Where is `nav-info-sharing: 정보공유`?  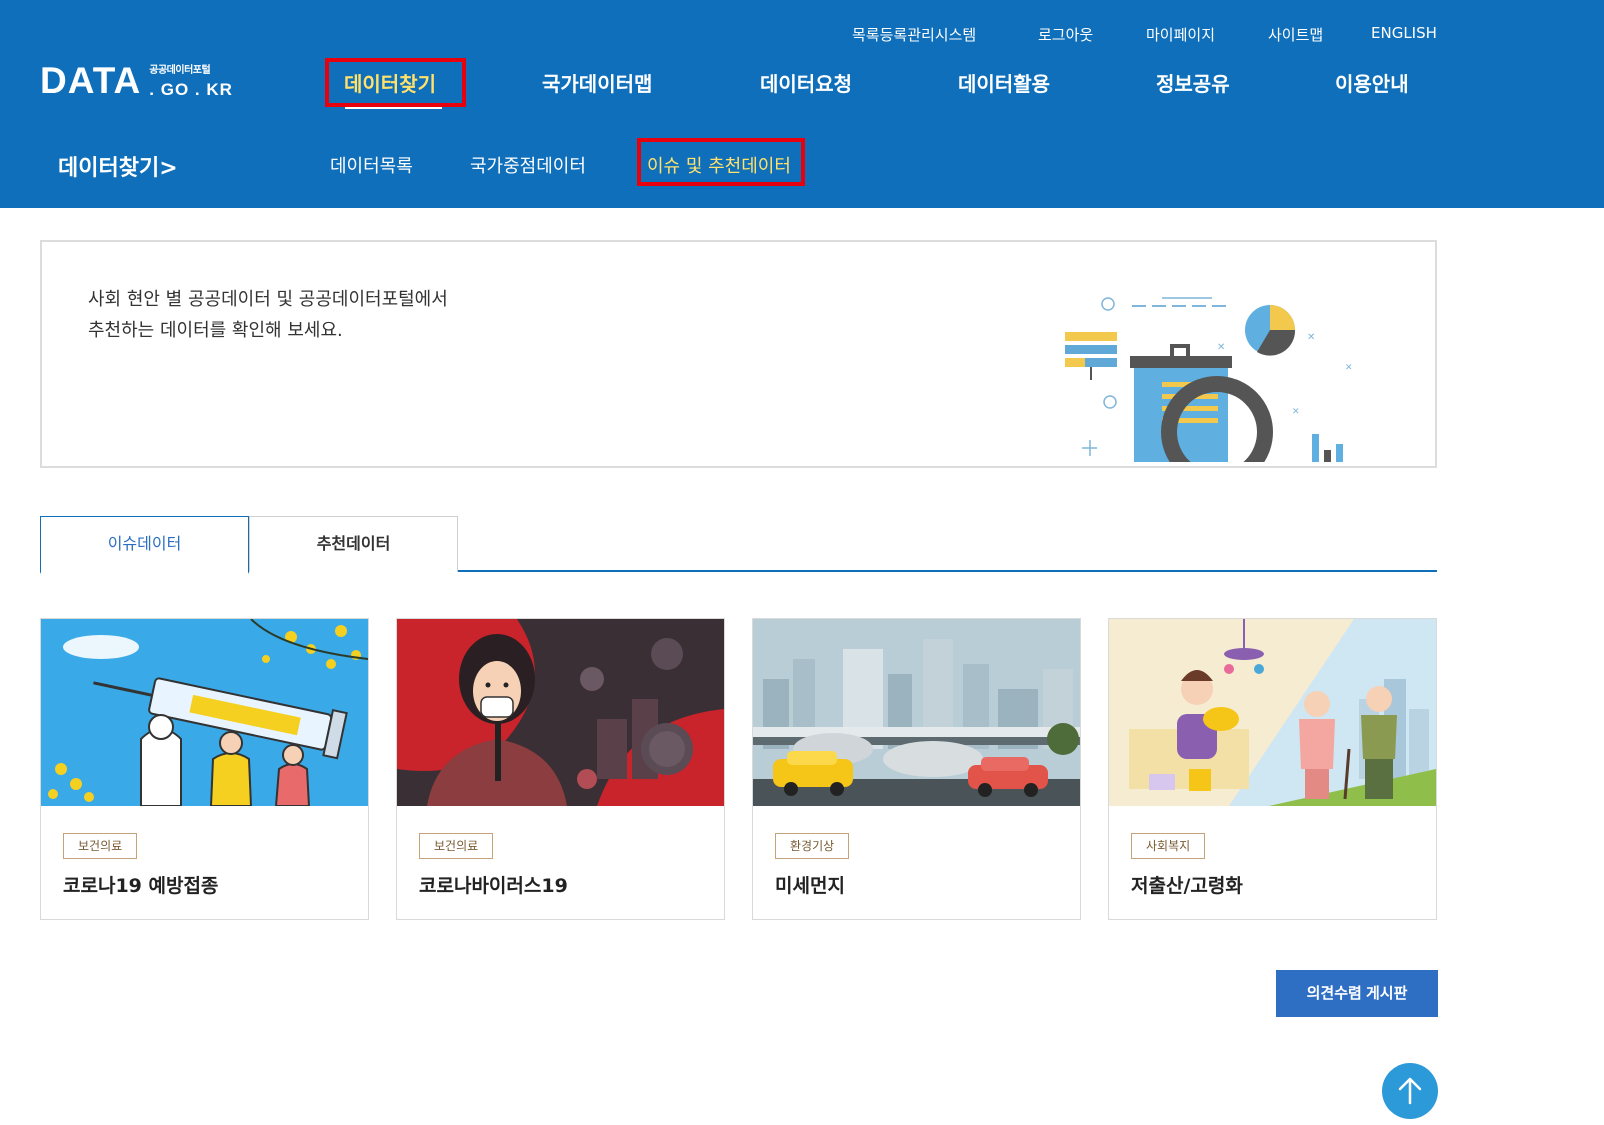 nav-info-sharing: 정보공유 is located at coordinates (1193, 82).